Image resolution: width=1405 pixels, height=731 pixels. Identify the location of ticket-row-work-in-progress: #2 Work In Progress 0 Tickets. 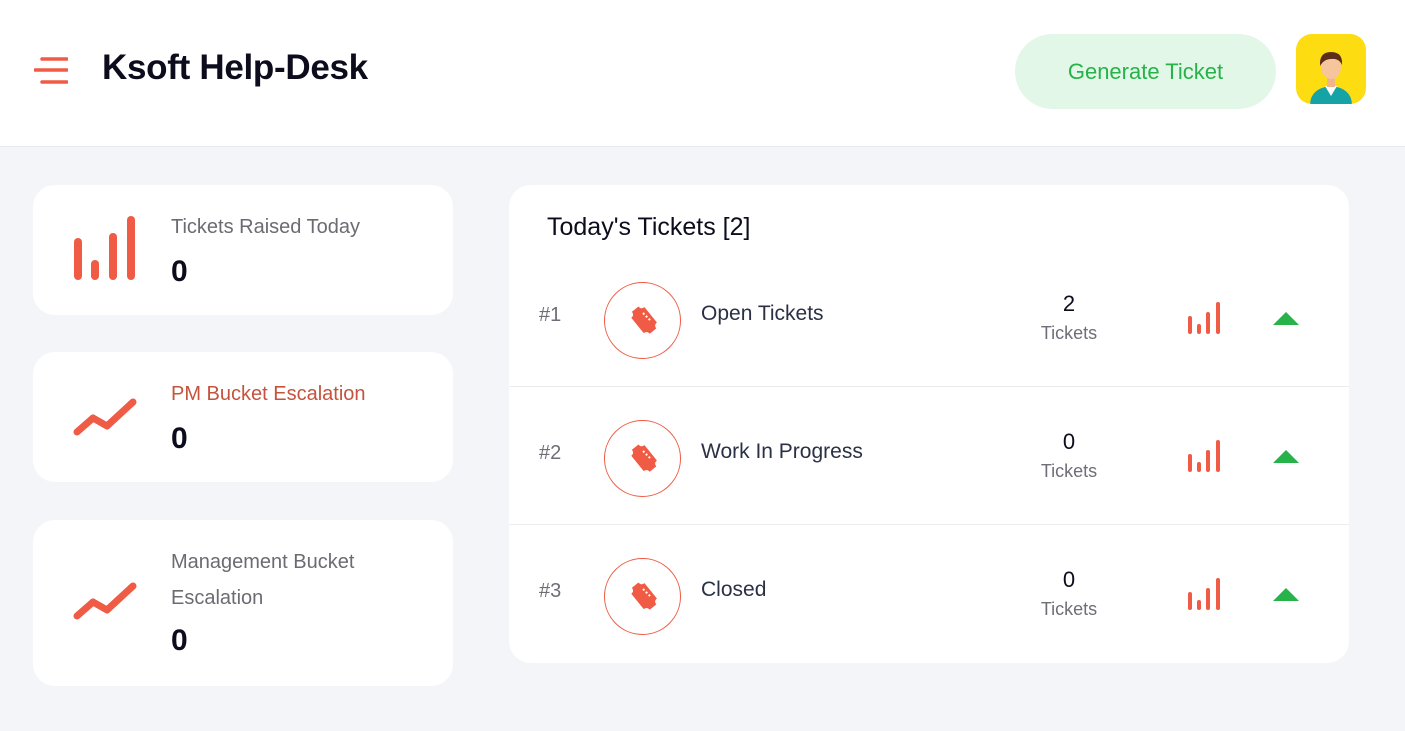
(929, 456).